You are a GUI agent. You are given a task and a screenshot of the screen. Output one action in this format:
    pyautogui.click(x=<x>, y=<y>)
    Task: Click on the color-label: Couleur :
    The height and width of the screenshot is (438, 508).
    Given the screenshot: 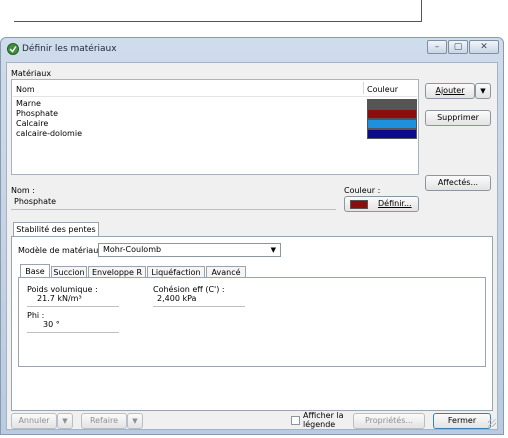 What is the action you would take?
    pyautogui.click(x=362, y=190)
    